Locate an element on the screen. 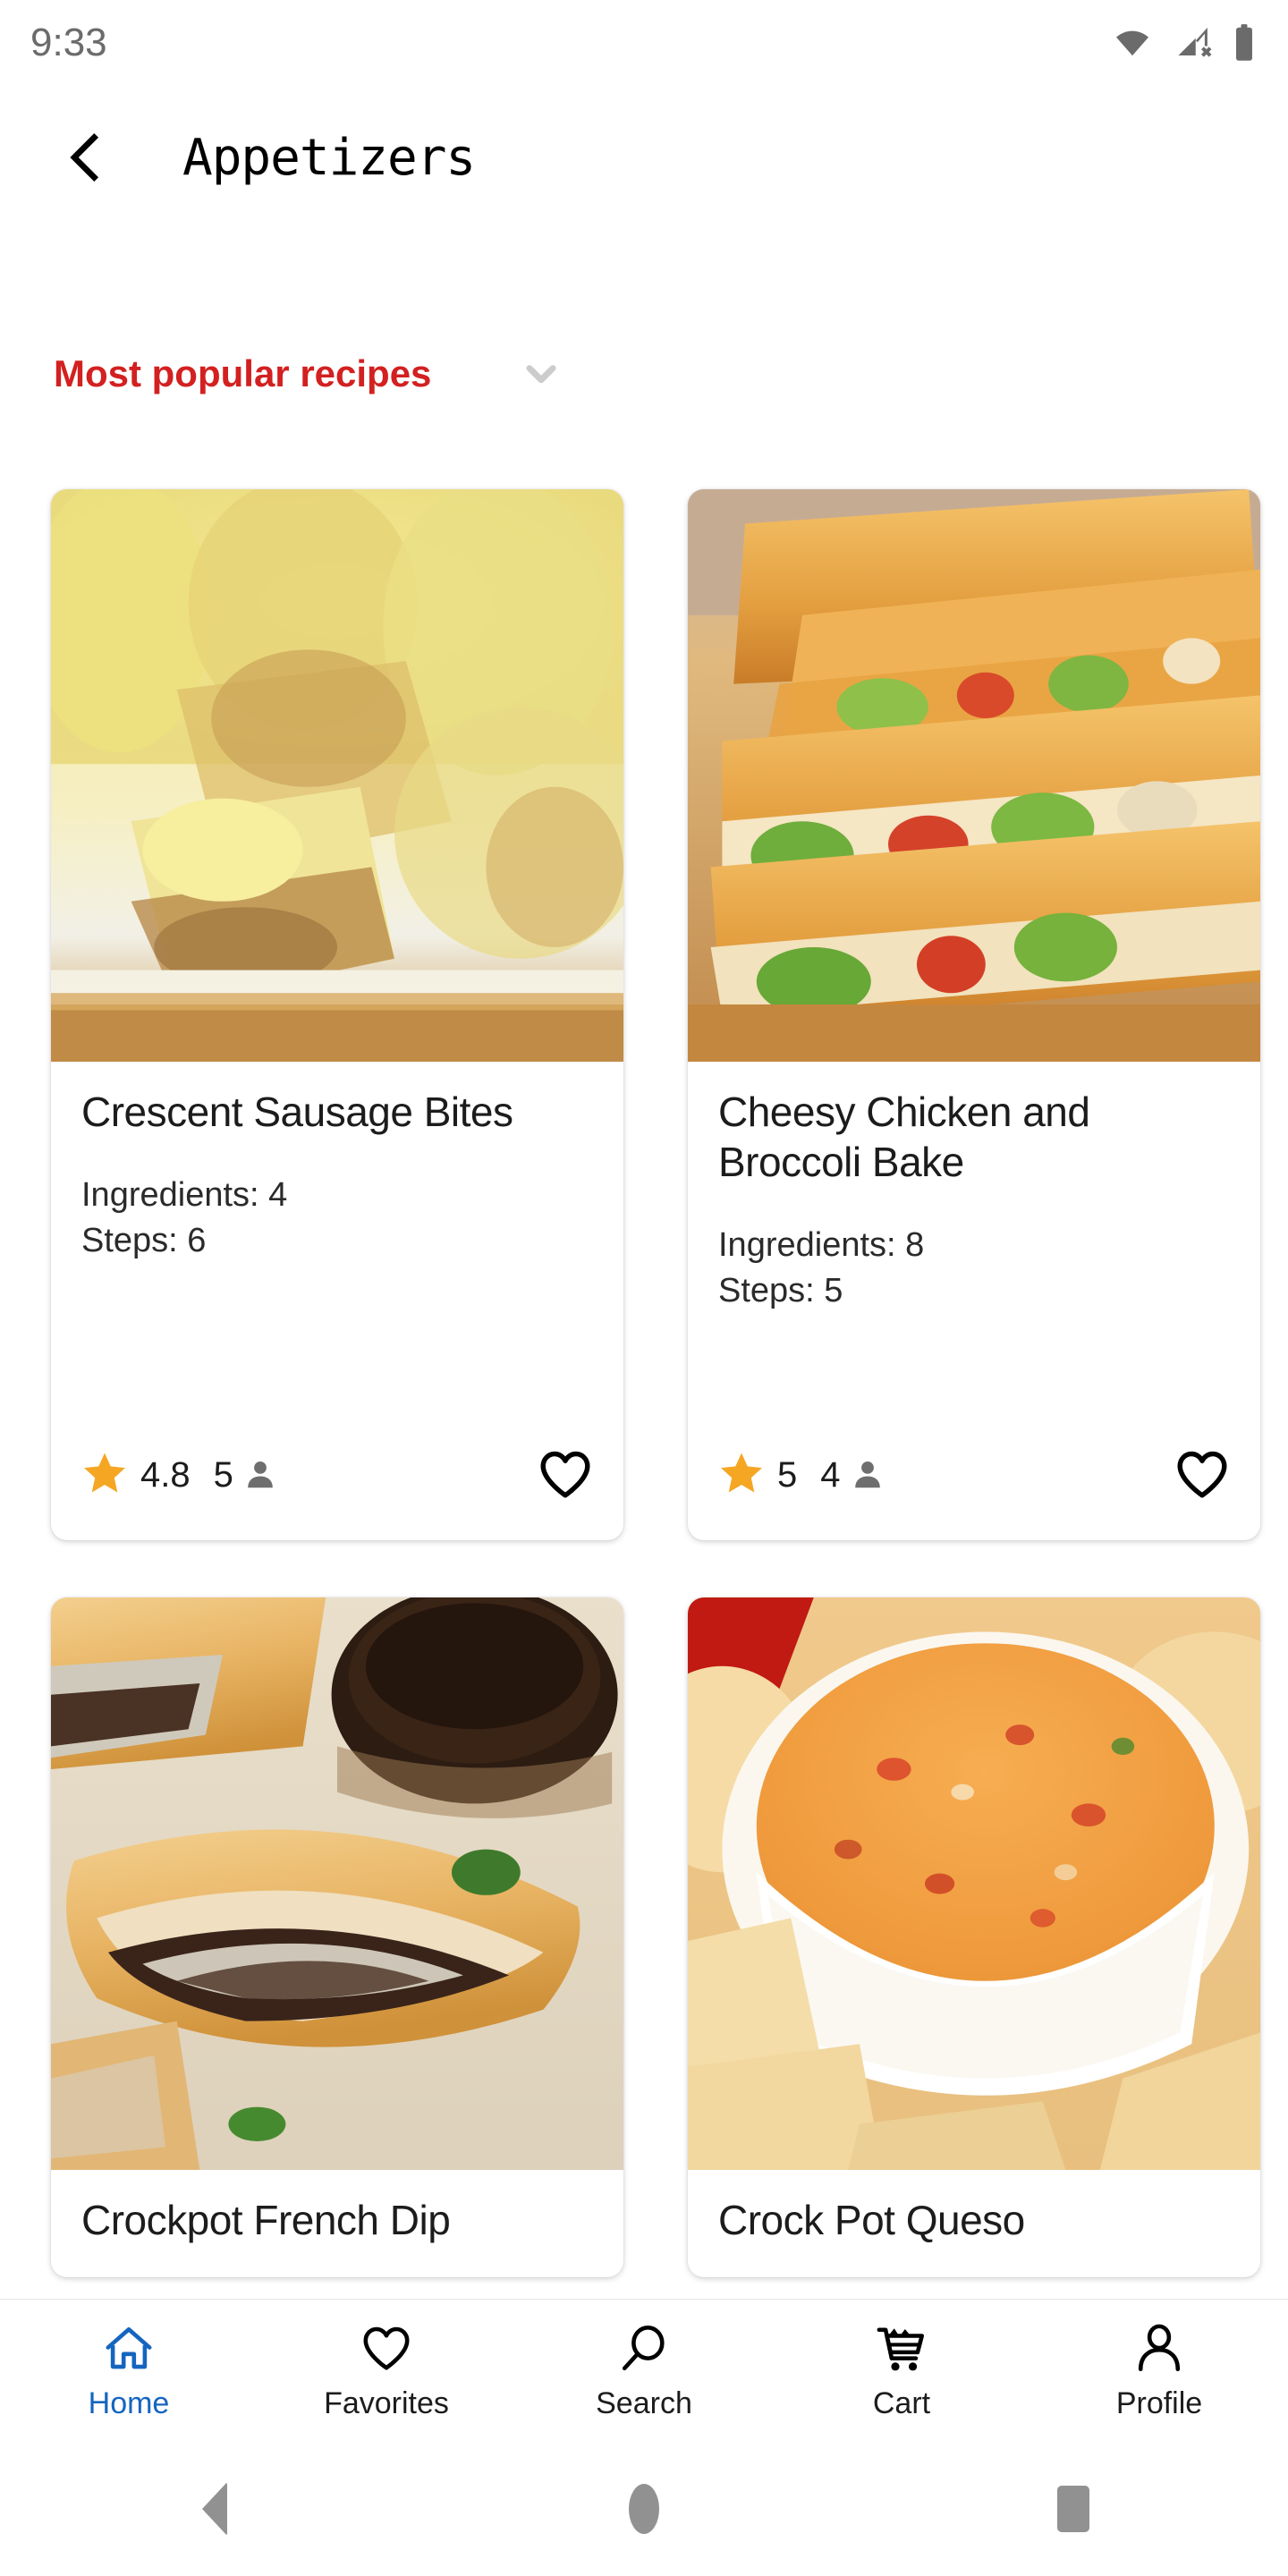  sort-dropdown-button is located at coordinates (541, 374).